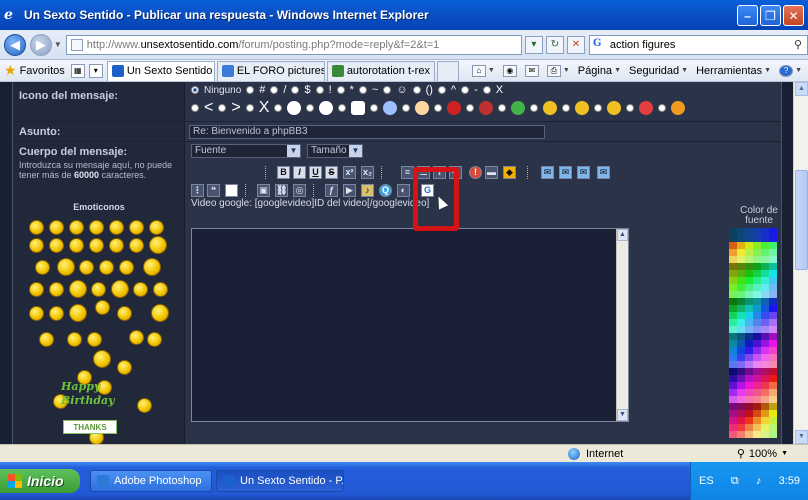  What do you see at coordinates (622, 235) in the screenshot?
I see `scroll-up-icon: ▲` at bounding box center [622, 235].